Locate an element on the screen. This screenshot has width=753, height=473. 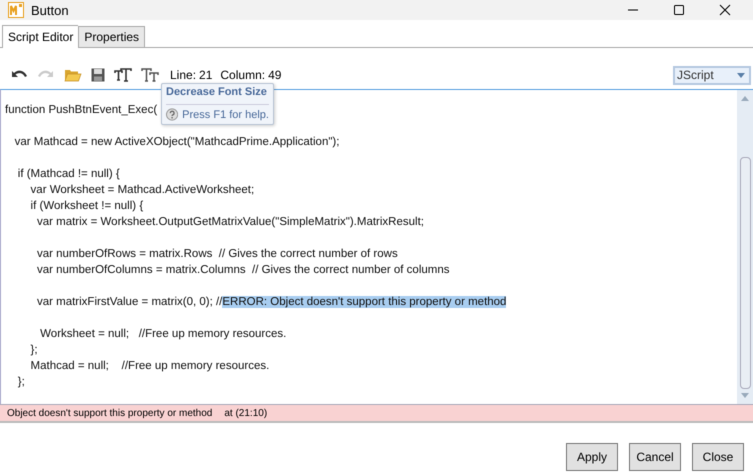
tooltip-help-text: Press F1 for help. is located at coordinates (225, 114).